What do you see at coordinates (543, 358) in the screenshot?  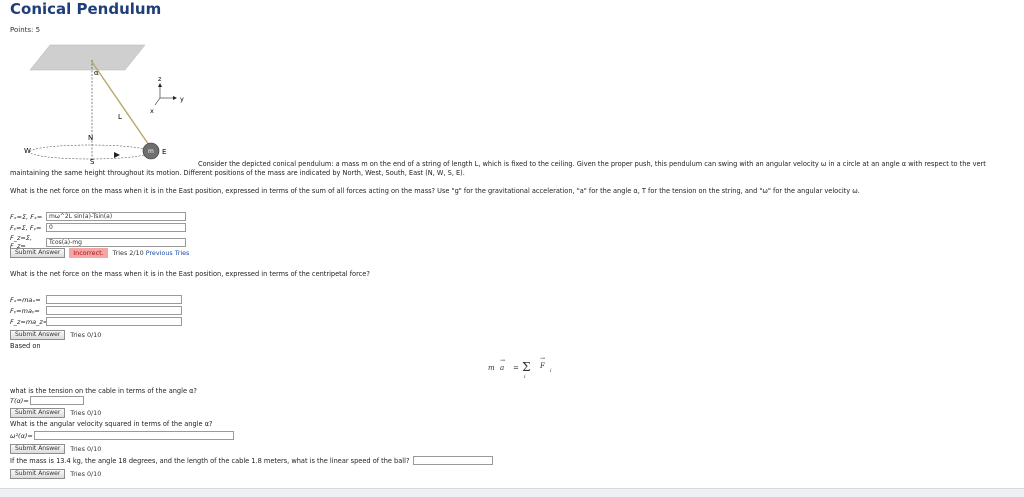 I see `equation-F-arrow: →` at bounding box center [543, 358].